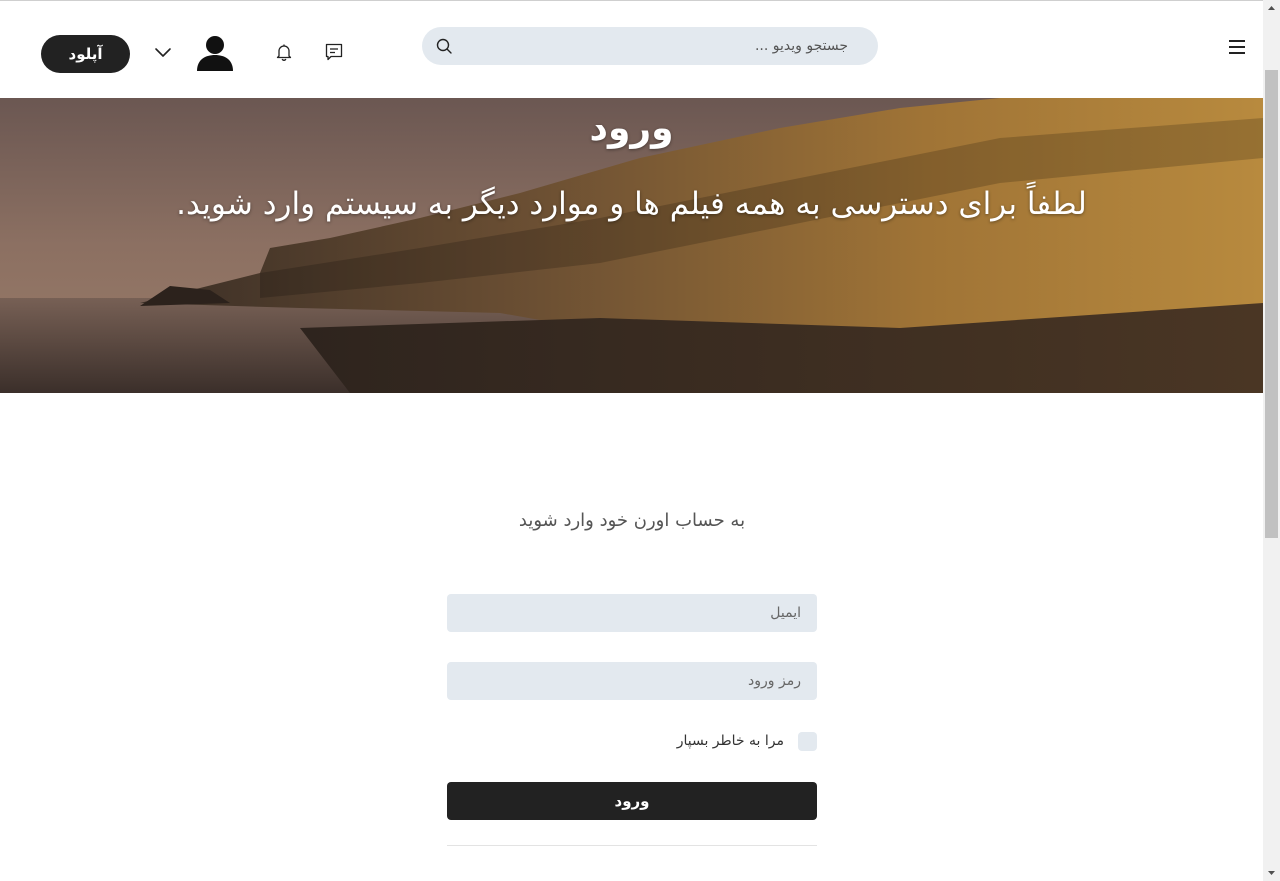  I want to click on scrollbar-thumb, so click(1271, 304).